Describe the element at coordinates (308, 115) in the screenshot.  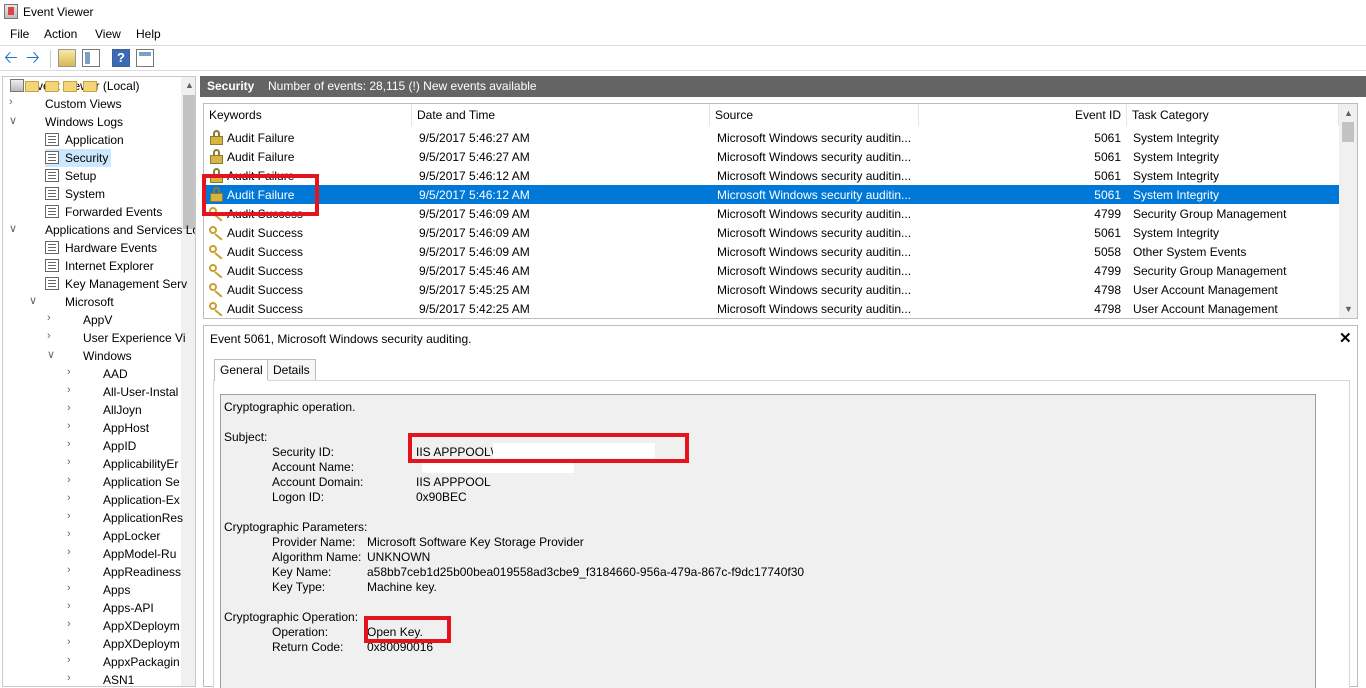
I see `column-keywords: Keywords` at that location.